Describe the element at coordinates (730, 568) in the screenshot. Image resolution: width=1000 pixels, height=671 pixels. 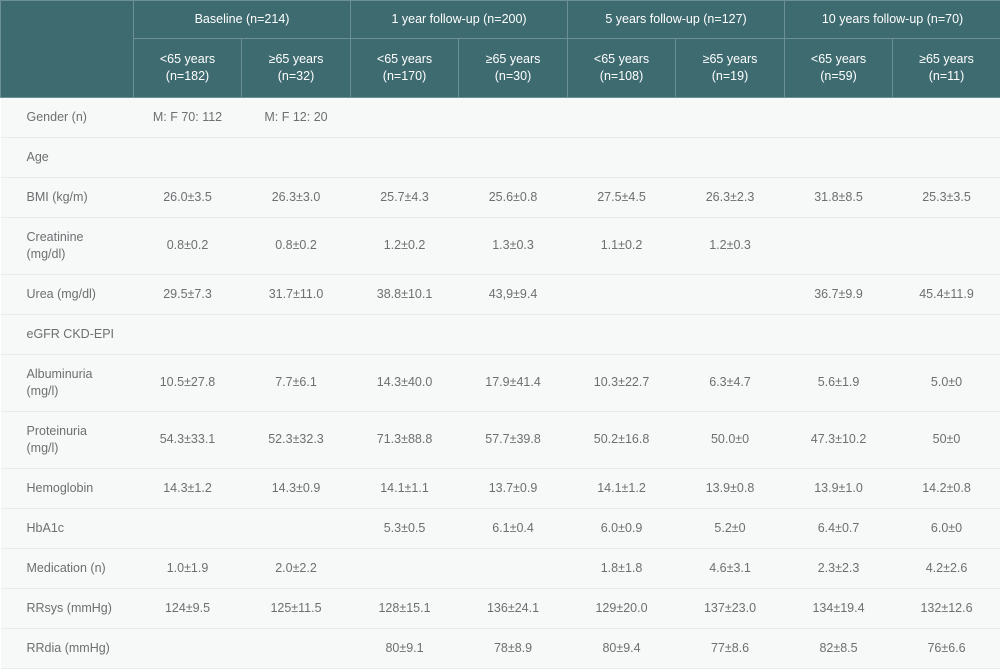
I see `data-cell: 4.6±3.1` at that location.